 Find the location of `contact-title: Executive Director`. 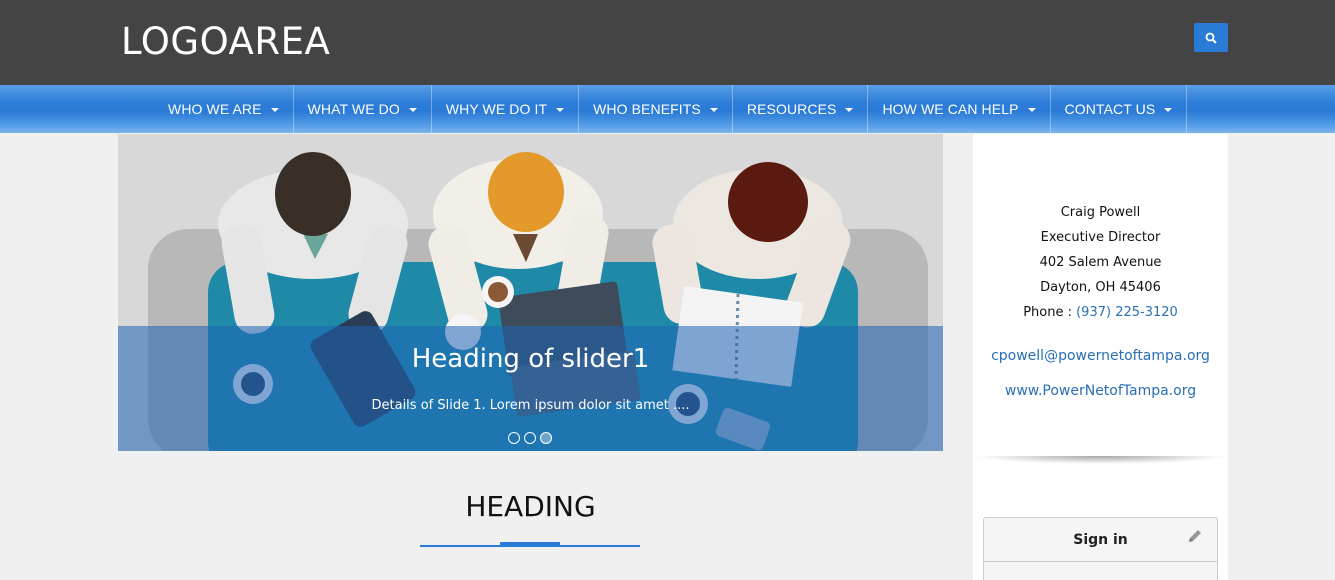

contact-title: Executive Director is located at coordinates (1100, 237).